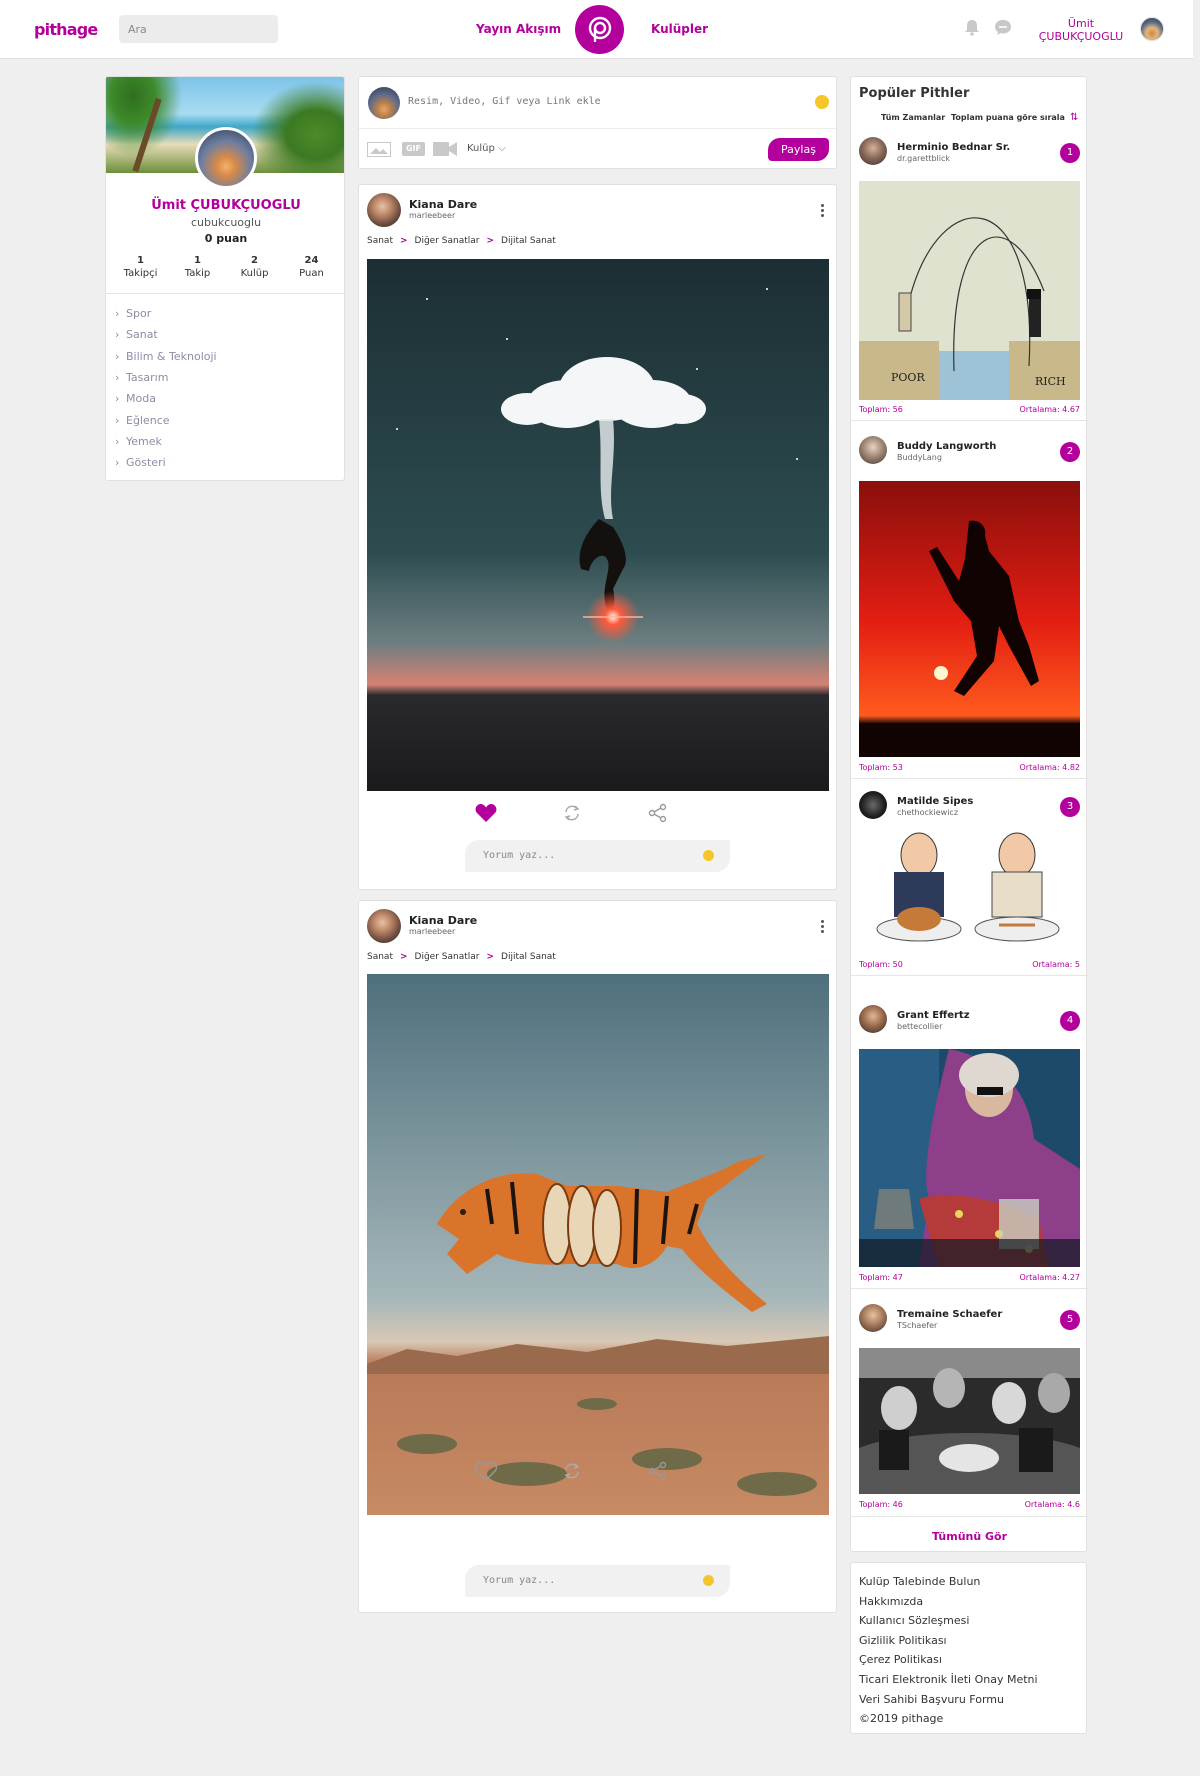 The width and height of the screenshot is (1200, 1776). Describe the element at coordinates (1003, 27) in the screenshot. I see `chat-icon` at that location.